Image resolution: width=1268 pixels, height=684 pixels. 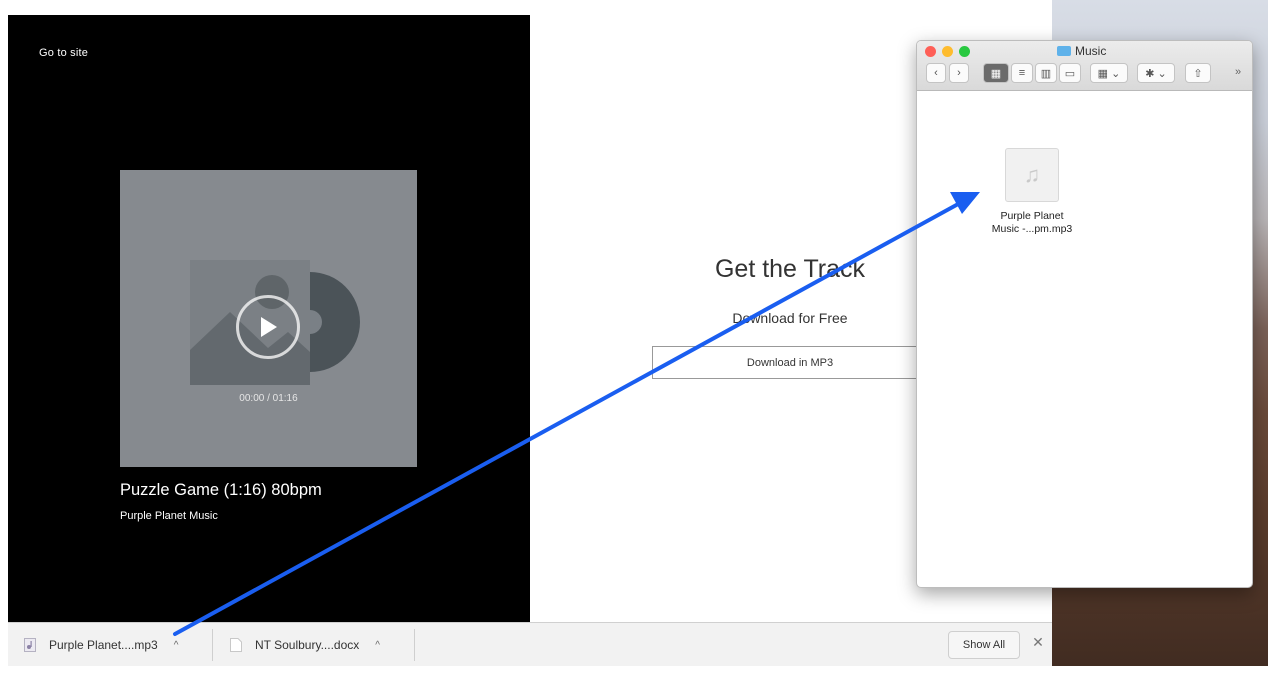 I want to click on file-label: Purple Planet Music -...pm.mp3, so click(x=1032, y=223).